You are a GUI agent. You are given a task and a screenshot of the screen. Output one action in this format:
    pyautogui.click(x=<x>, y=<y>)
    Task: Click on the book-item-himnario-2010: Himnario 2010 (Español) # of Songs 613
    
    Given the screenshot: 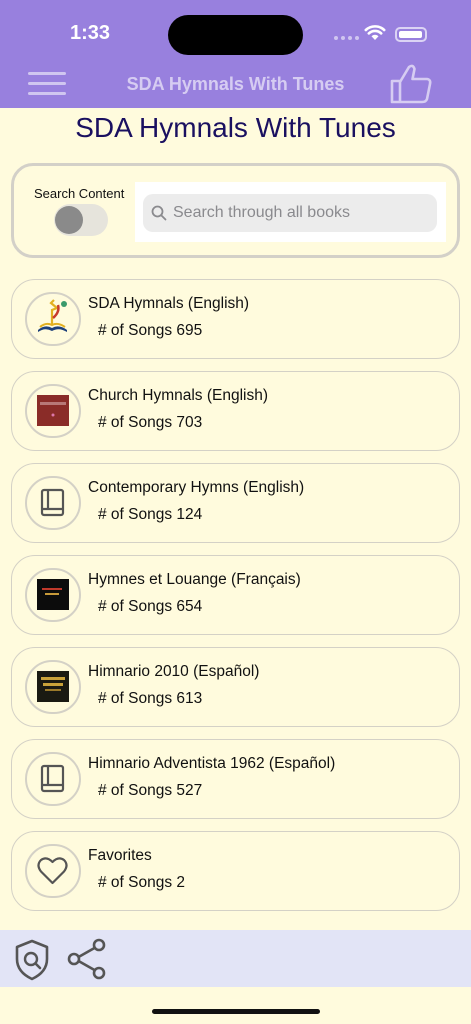 What is the action you would take?
    pyautogui.click(x=235, y=687)
    